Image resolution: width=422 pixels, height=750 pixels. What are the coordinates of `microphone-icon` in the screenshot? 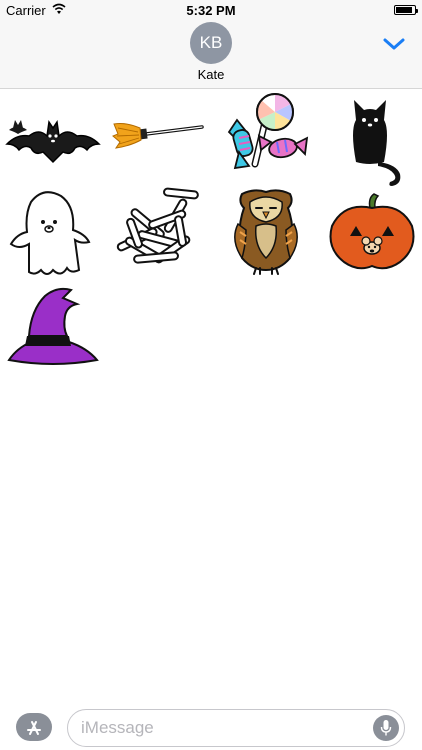 It's located at (386, 728).